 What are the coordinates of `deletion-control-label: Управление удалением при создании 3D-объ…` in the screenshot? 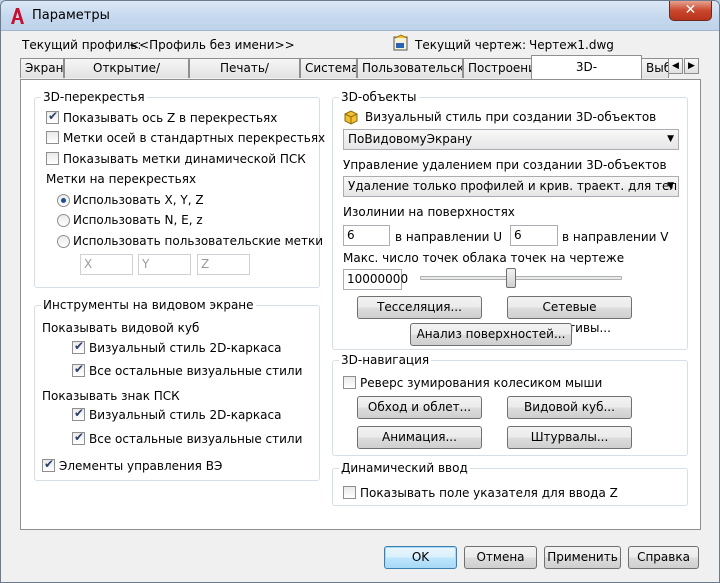 It's located at (505, 165).